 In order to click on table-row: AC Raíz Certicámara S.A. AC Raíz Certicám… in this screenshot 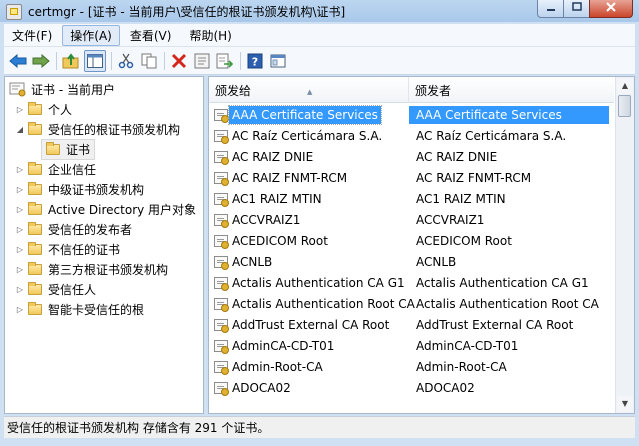, I will do `click(411, 136)`.